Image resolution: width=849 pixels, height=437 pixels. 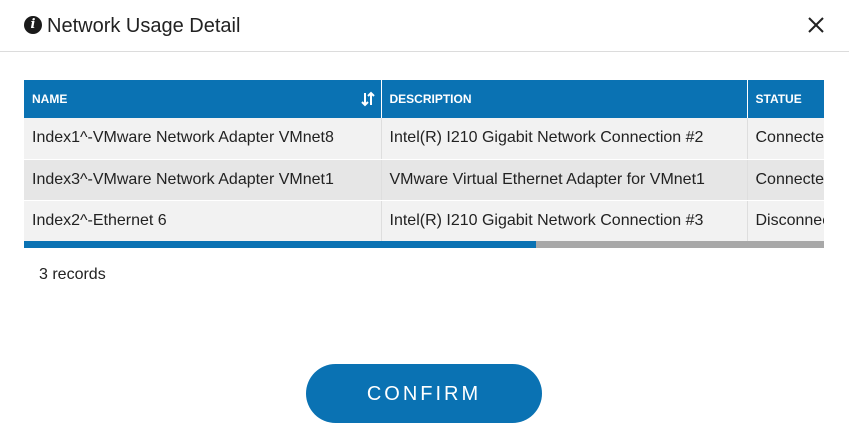 What do you see at coordinates (816, 25) in the screenshot?
I see `close-icon` at bounding box center [816, 25].